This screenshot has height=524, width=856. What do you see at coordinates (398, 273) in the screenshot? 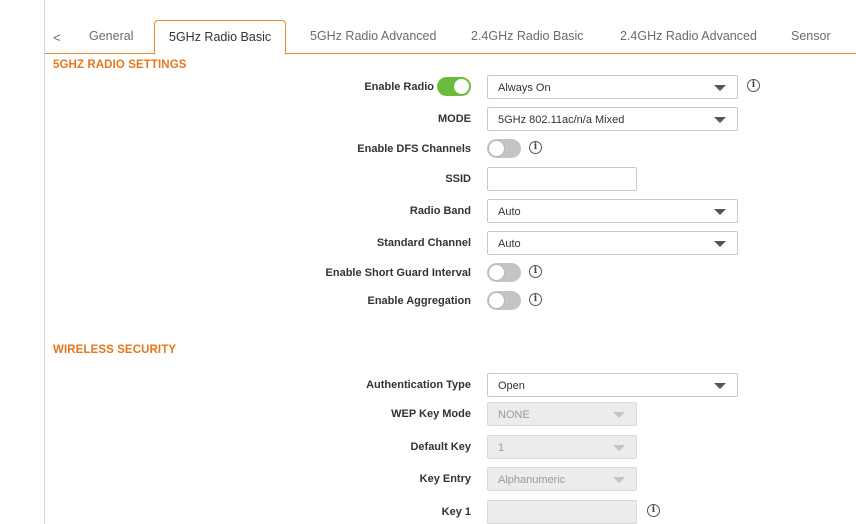
I see `short-guard-label: Enable Short Guard Interval` at bounding box center [398, 273].